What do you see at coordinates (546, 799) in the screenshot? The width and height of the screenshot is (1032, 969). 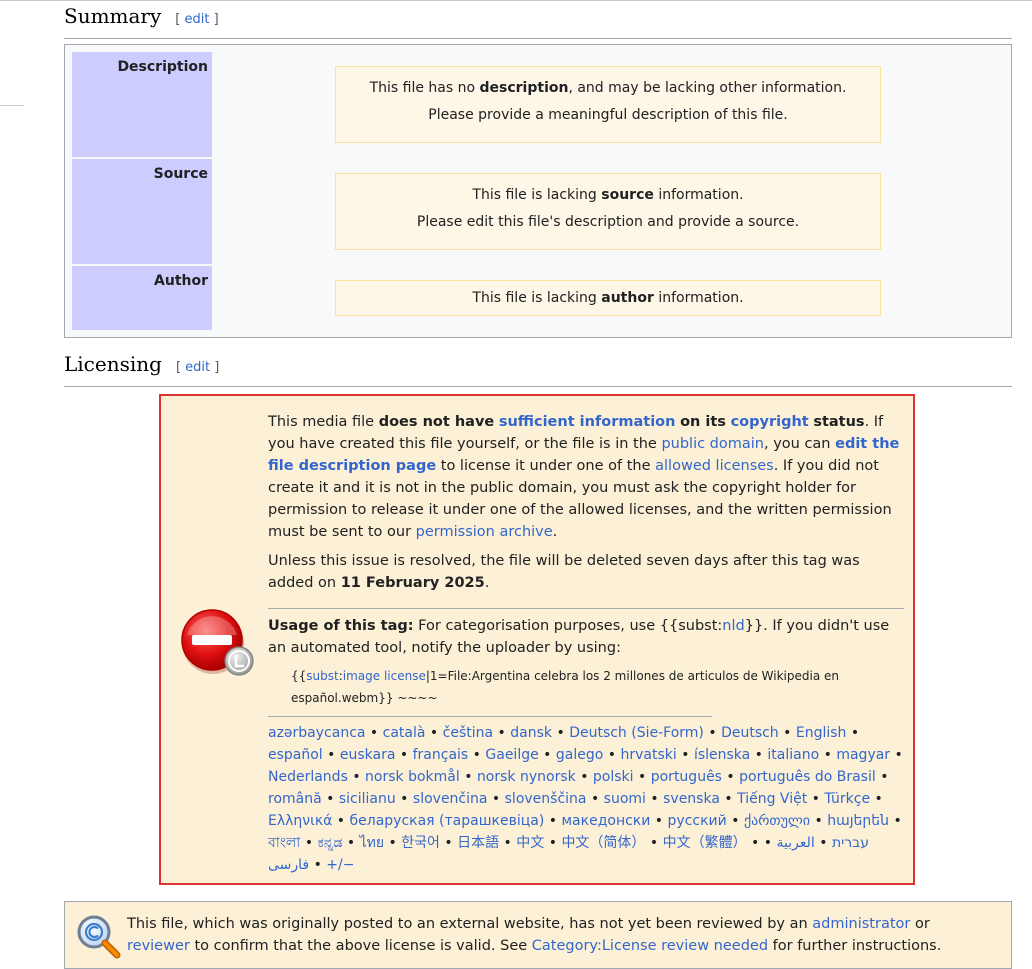 I see `language-link: slovenščina` at bounding box center [546, 799].